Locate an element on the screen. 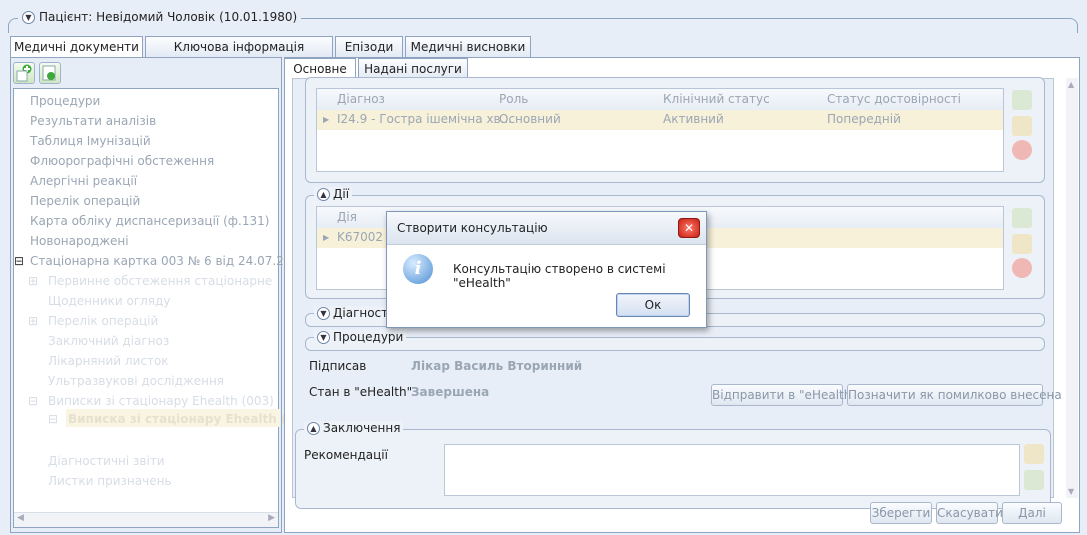 This screenshot has height=535, width=1087. vertical-scrollbar: ▲ ▼ is located at coordinates (1072, 288).